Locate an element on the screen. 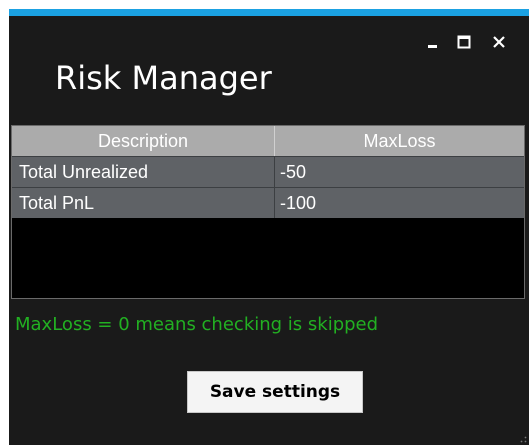 The image size is (529, 445). maximize-button is located at coordinates (464, 42).